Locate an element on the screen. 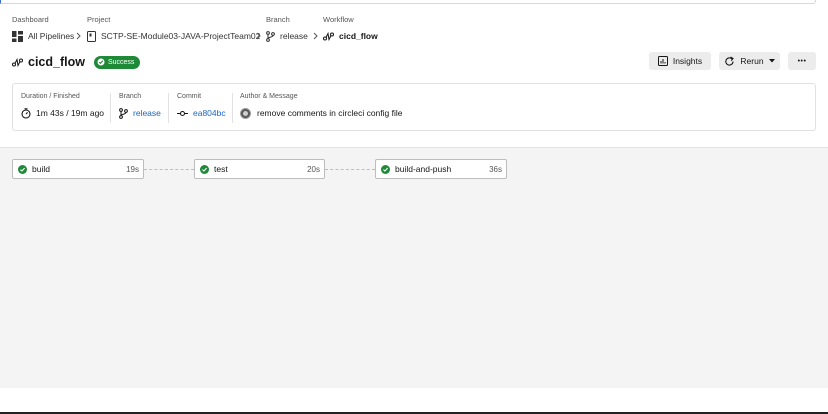 This screenshot has height=414, width=828. info-duration-value-row: 1m 43s / 19m ago is located at coordinates (62, 113).